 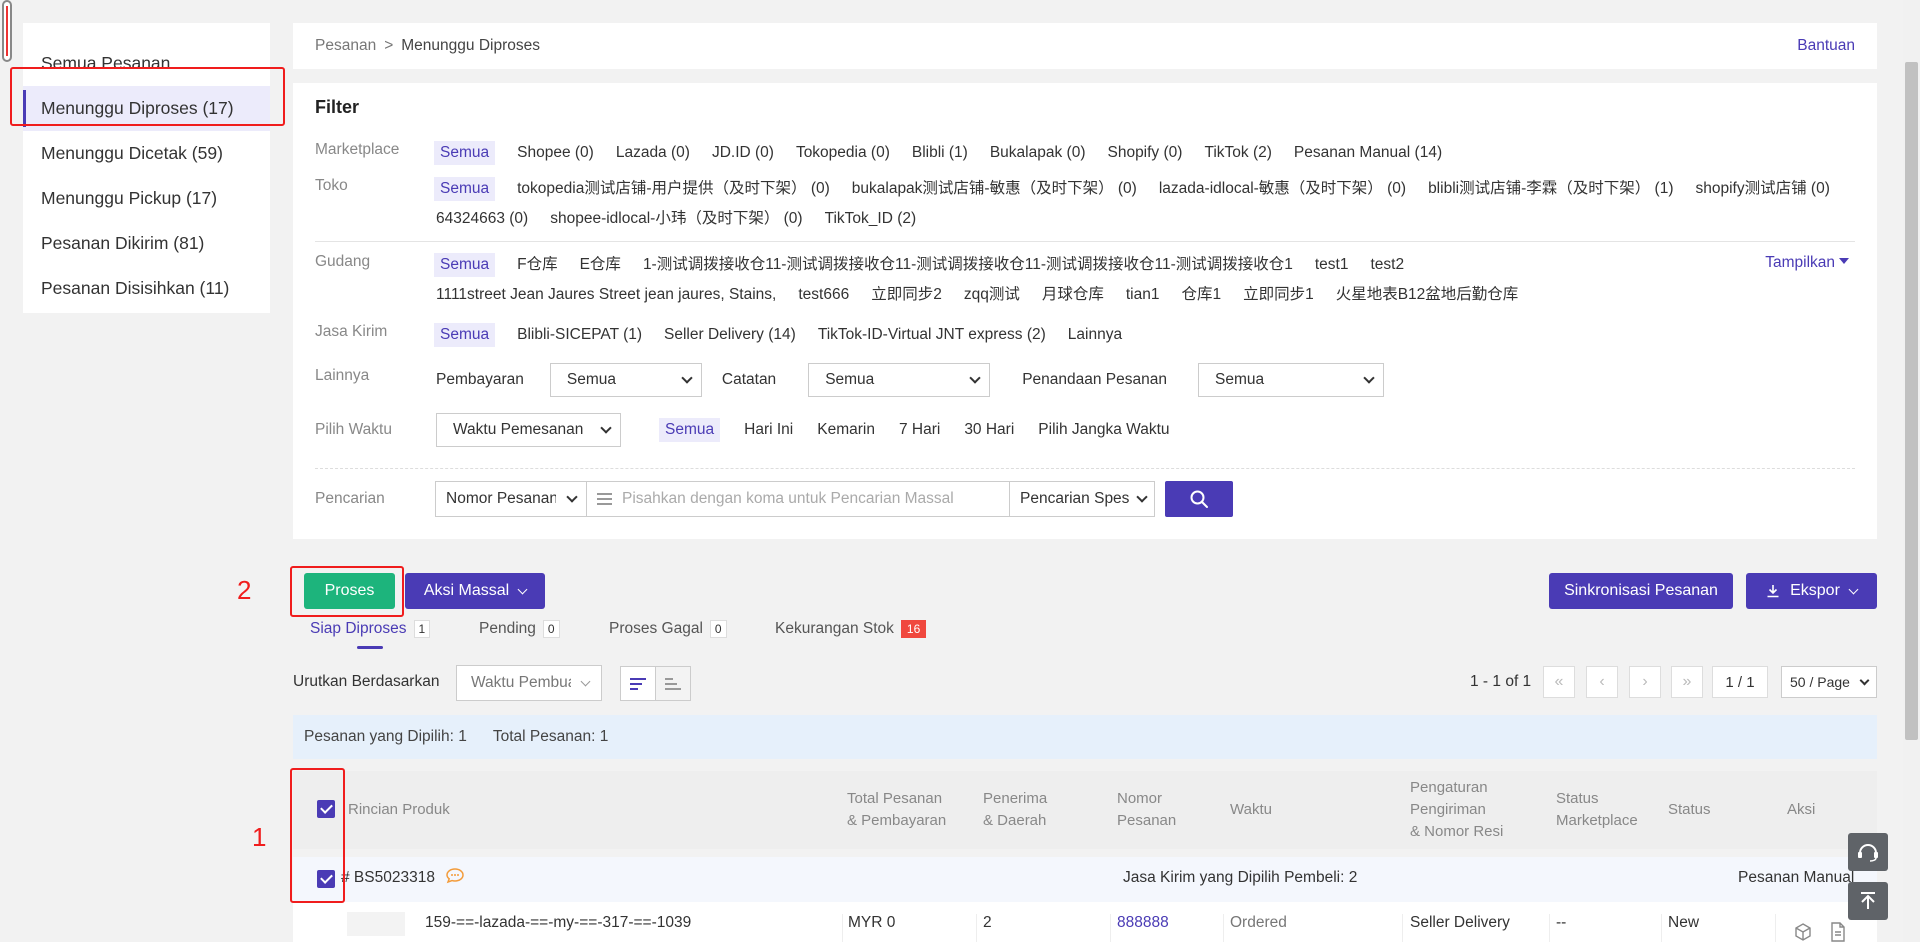 What do you see at coordinates (1144, 153) in the screenshot?
I see `marketplace-option: Shopify (0)` at bounding box center [1144, 153].